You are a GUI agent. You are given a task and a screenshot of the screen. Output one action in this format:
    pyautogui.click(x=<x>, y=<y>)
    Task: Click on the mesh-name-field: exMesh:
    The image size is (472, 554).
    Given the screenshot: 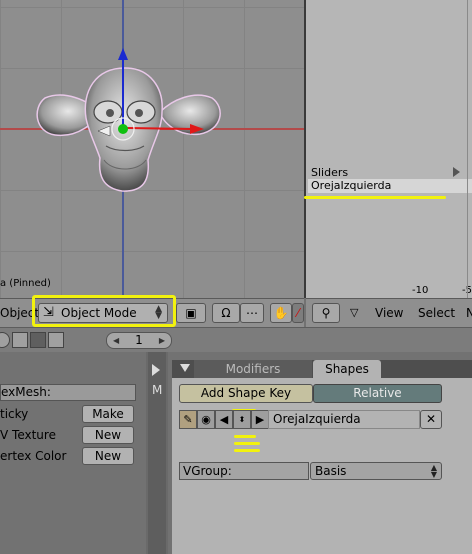 What is the action you would take?
    pyautogui.click(x=68, y=392)
    